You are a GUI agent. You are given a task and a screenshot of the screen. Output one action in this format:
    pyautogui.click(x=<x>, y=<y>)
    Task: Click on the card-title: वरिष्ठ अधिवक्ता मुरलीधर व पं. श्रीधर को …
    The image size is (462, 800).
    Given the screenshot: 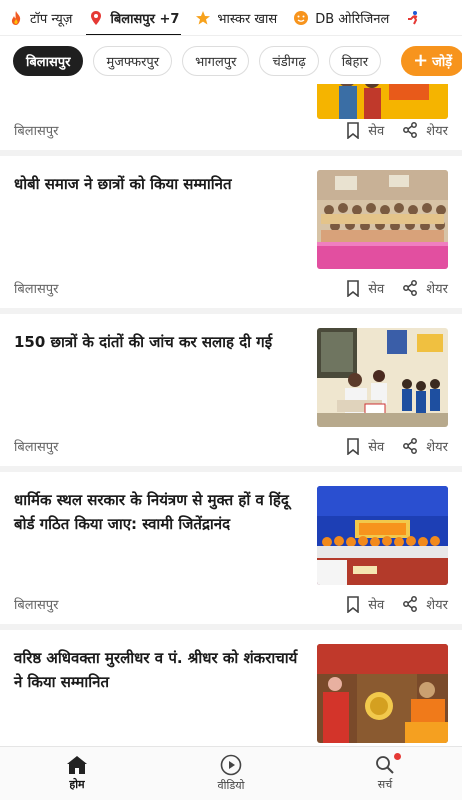 What is the action you would take?
    pyautogui.click(x=156, y=670)
    